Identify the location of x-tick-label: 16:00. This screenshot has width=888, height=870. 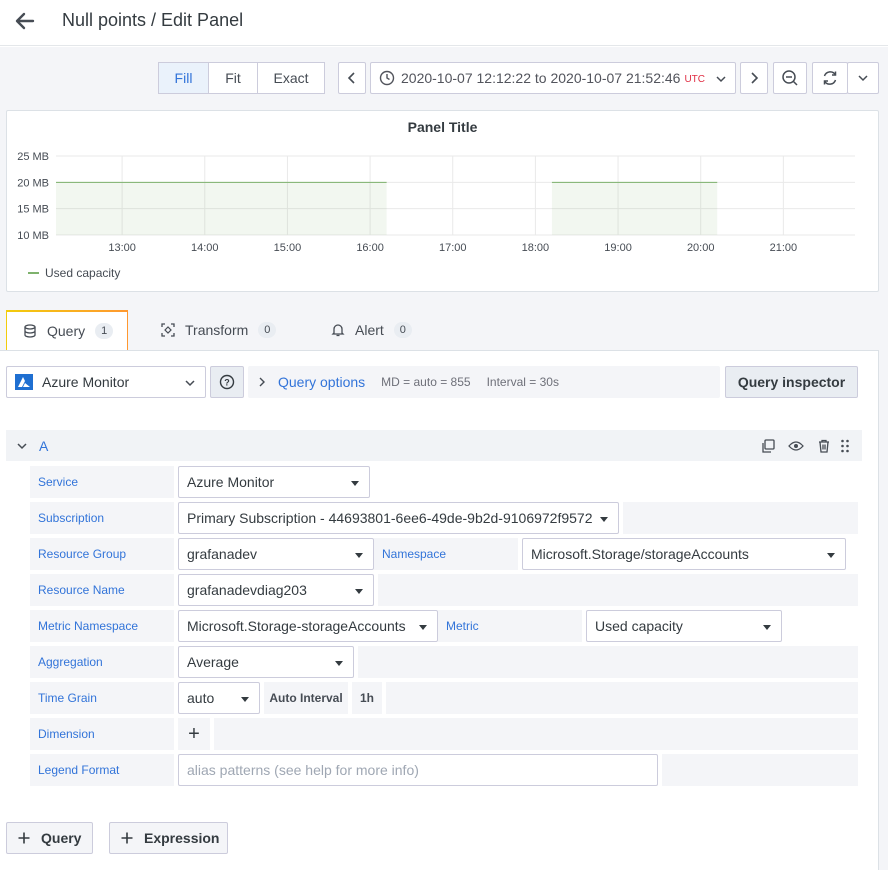
(370, 248).